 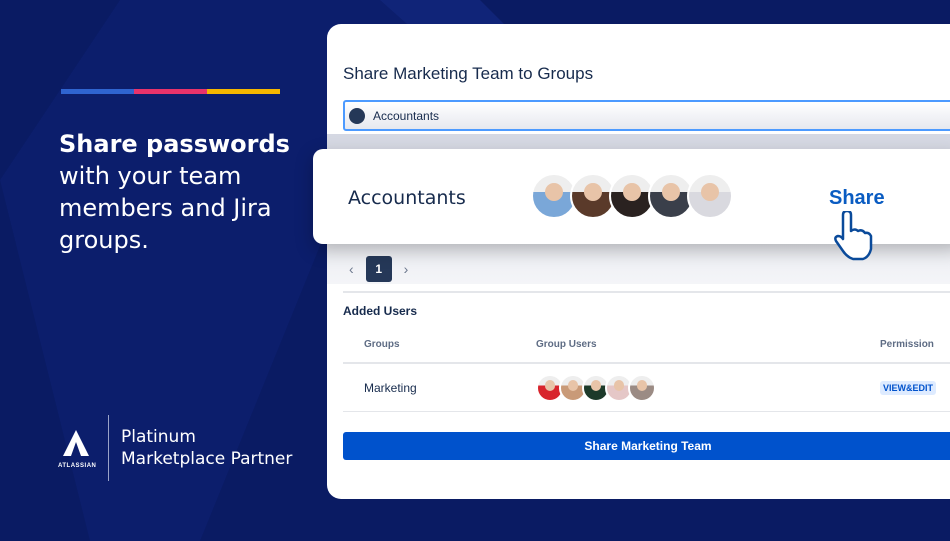 What do you see at coordinates (77, 448) in the screenshot?
I see `atlassian-logo: ATLASSIAN` at bounding box center [77, 448].